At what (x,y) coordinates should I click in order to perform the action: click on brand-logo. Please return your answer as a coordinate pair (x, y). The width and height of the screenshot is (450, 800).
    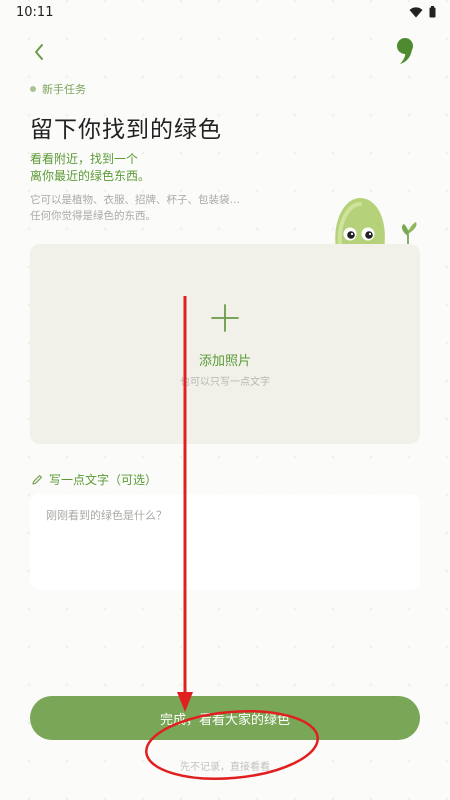
    Looking at the image, I should click on (405, 51).